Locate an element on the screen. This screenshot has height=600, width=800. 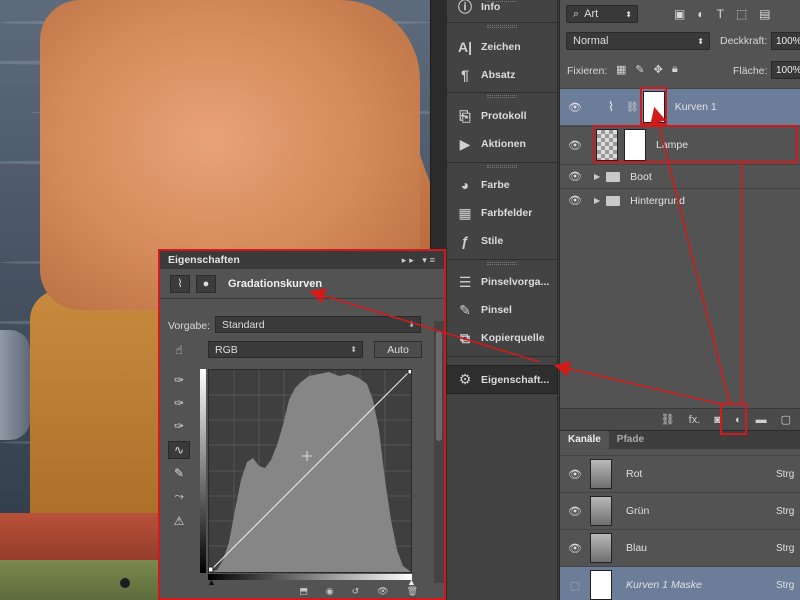
gray-point-eyedropper-icon: ✑ is located at coordinates (179, 403).